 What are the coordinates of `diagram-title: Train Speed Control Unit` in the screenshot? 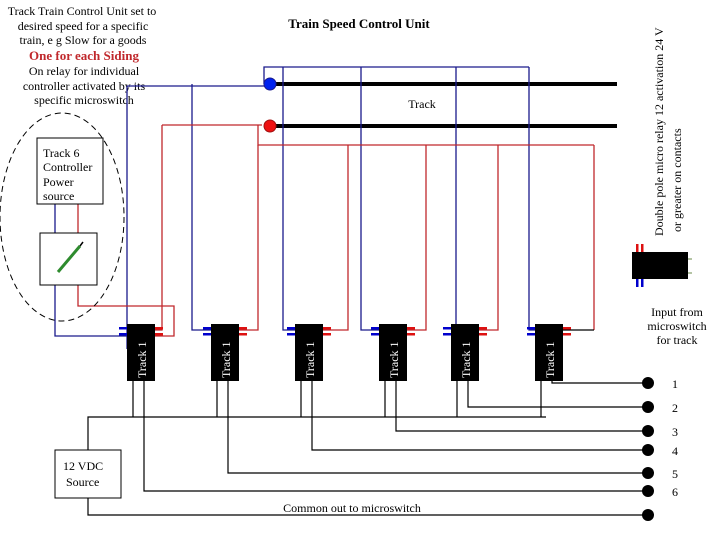 It's located at (359, 23).